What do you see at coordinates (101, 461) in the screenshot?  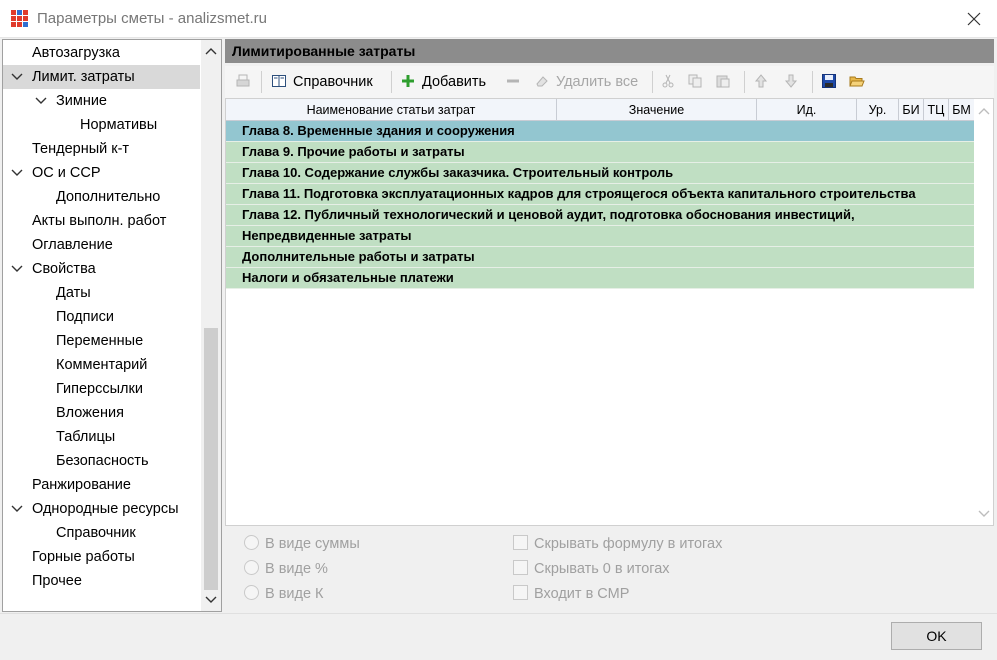 I see `tree-item-security: Безопасность` at bounding box center [101, 461].